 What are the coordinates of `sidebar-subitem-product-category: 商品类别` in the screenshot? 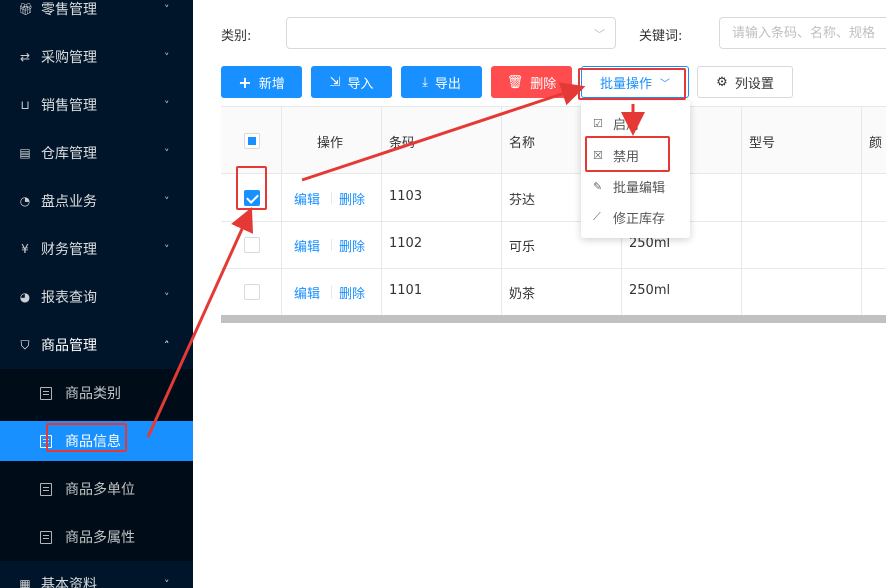 It's located at (96, 393).